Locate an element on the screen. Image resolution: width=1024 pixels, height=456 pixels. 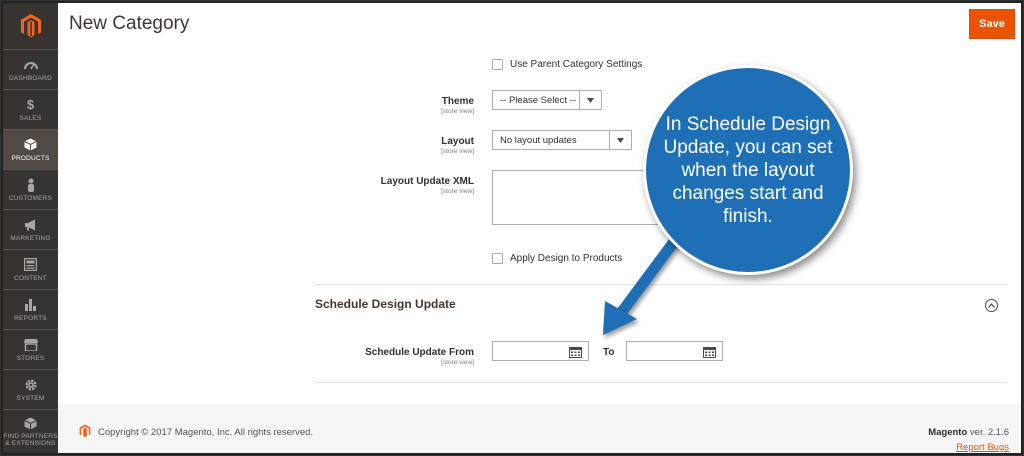
schedule-from-label-text: Schedule Update From is located at coordinates (419, 352).